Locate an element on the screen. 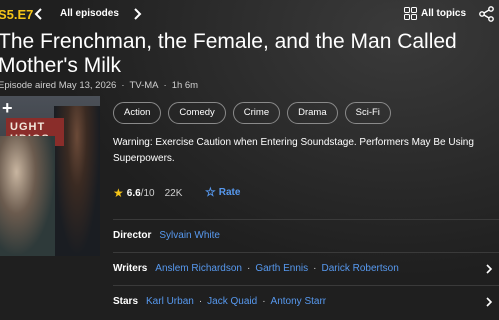 The width and height of the screenshot is (499, 320). episode-poster: UGHTUDIOS + is located at coordinates (50, 176).